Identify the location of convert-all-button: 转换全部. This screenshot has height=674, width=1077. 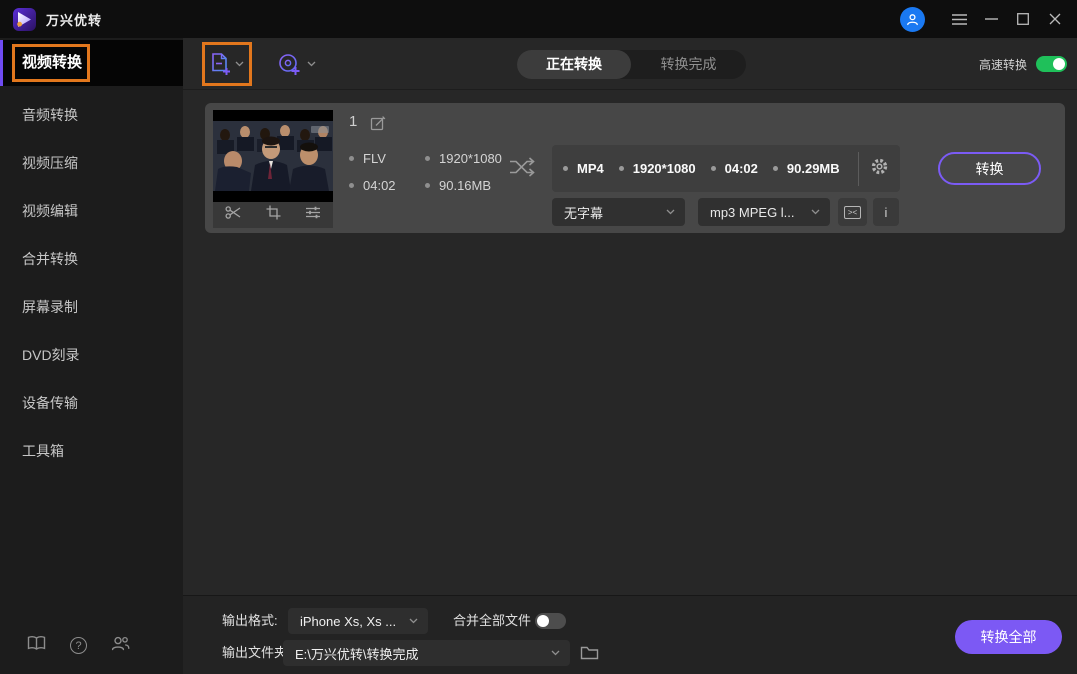
(1008, 637).